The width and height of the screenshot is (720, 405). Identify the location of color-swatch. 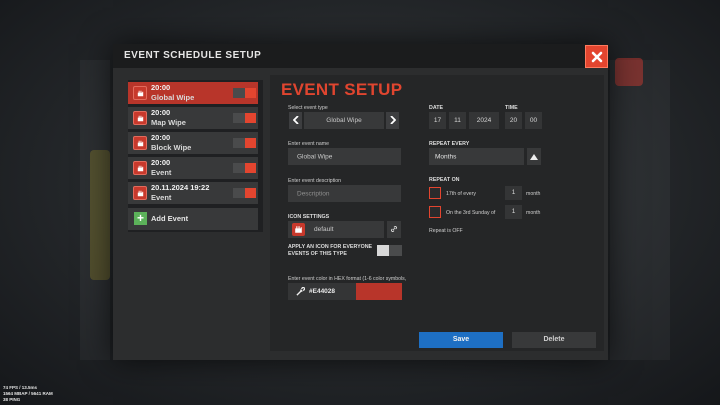
(379, 291).